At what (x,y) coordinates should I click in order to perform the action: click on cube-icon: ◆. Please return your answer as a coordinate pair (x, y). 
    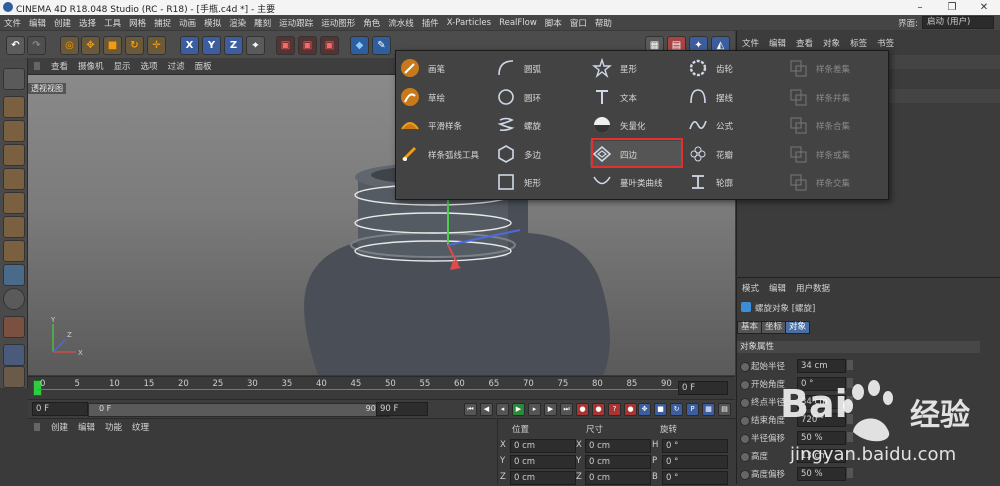
    Looking at the image, I should click on (359, 45).